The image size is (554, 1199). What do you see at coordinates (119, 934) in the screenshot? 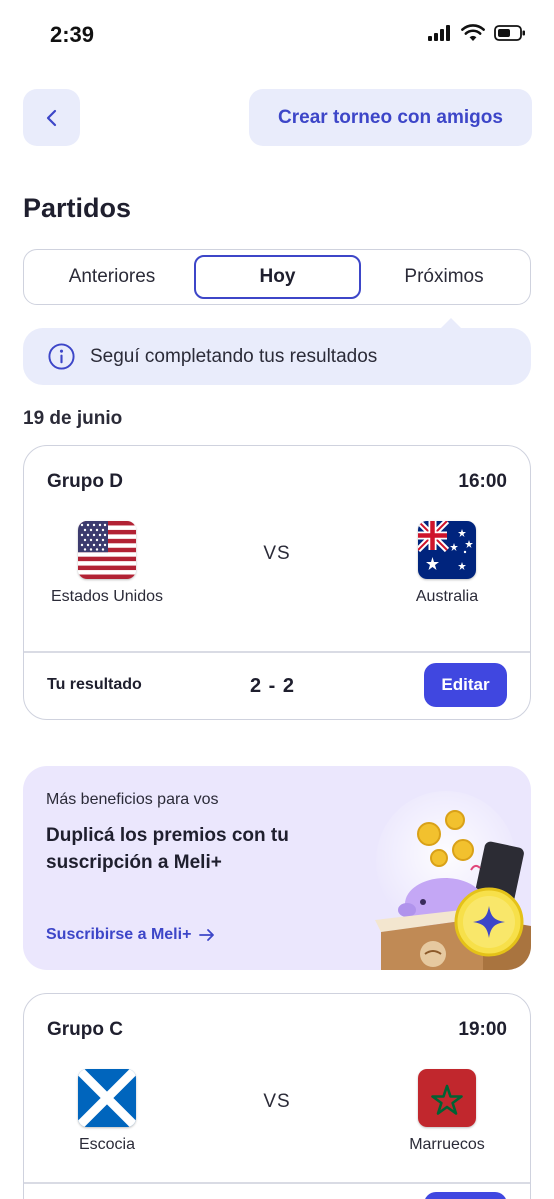
I see `promo-link-label: Suscribirse a Meli+` at bounding box center [119, 934].